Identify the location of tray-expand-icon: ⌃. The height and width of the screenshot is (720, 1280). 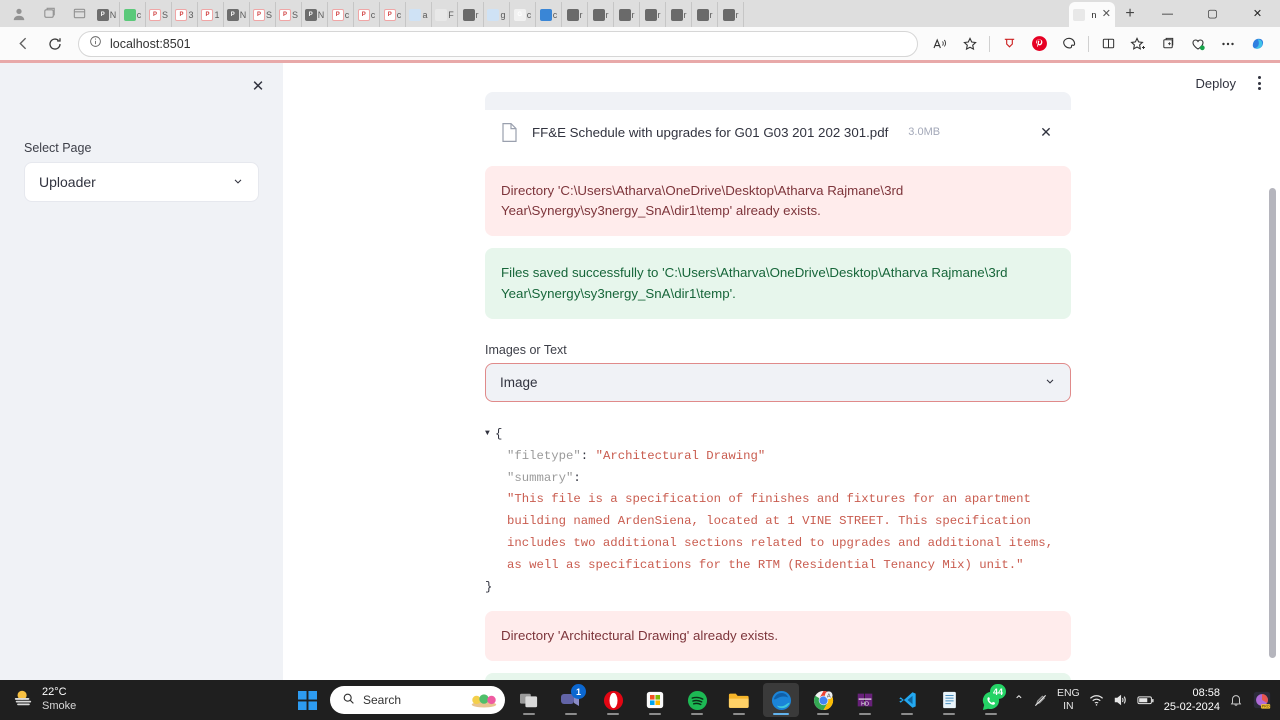
(1019, 700).